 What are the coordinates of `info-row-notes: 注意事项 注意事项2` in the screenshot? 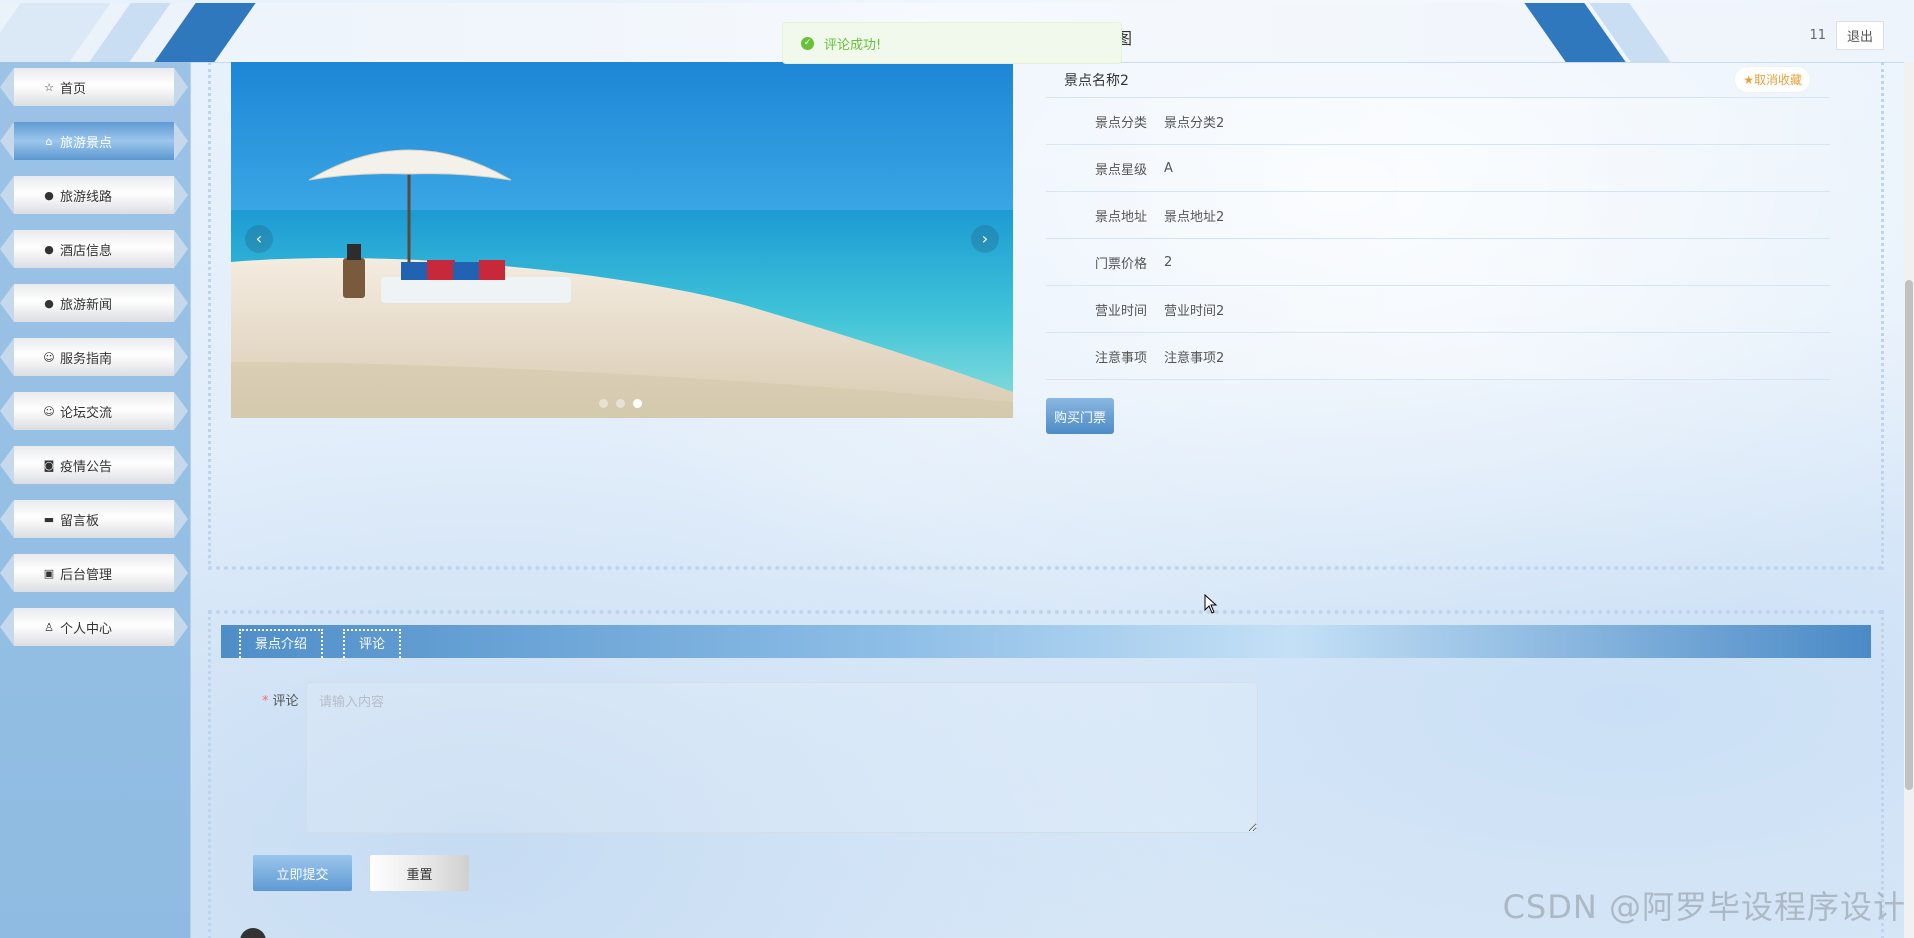 It's located at (1438, 356).